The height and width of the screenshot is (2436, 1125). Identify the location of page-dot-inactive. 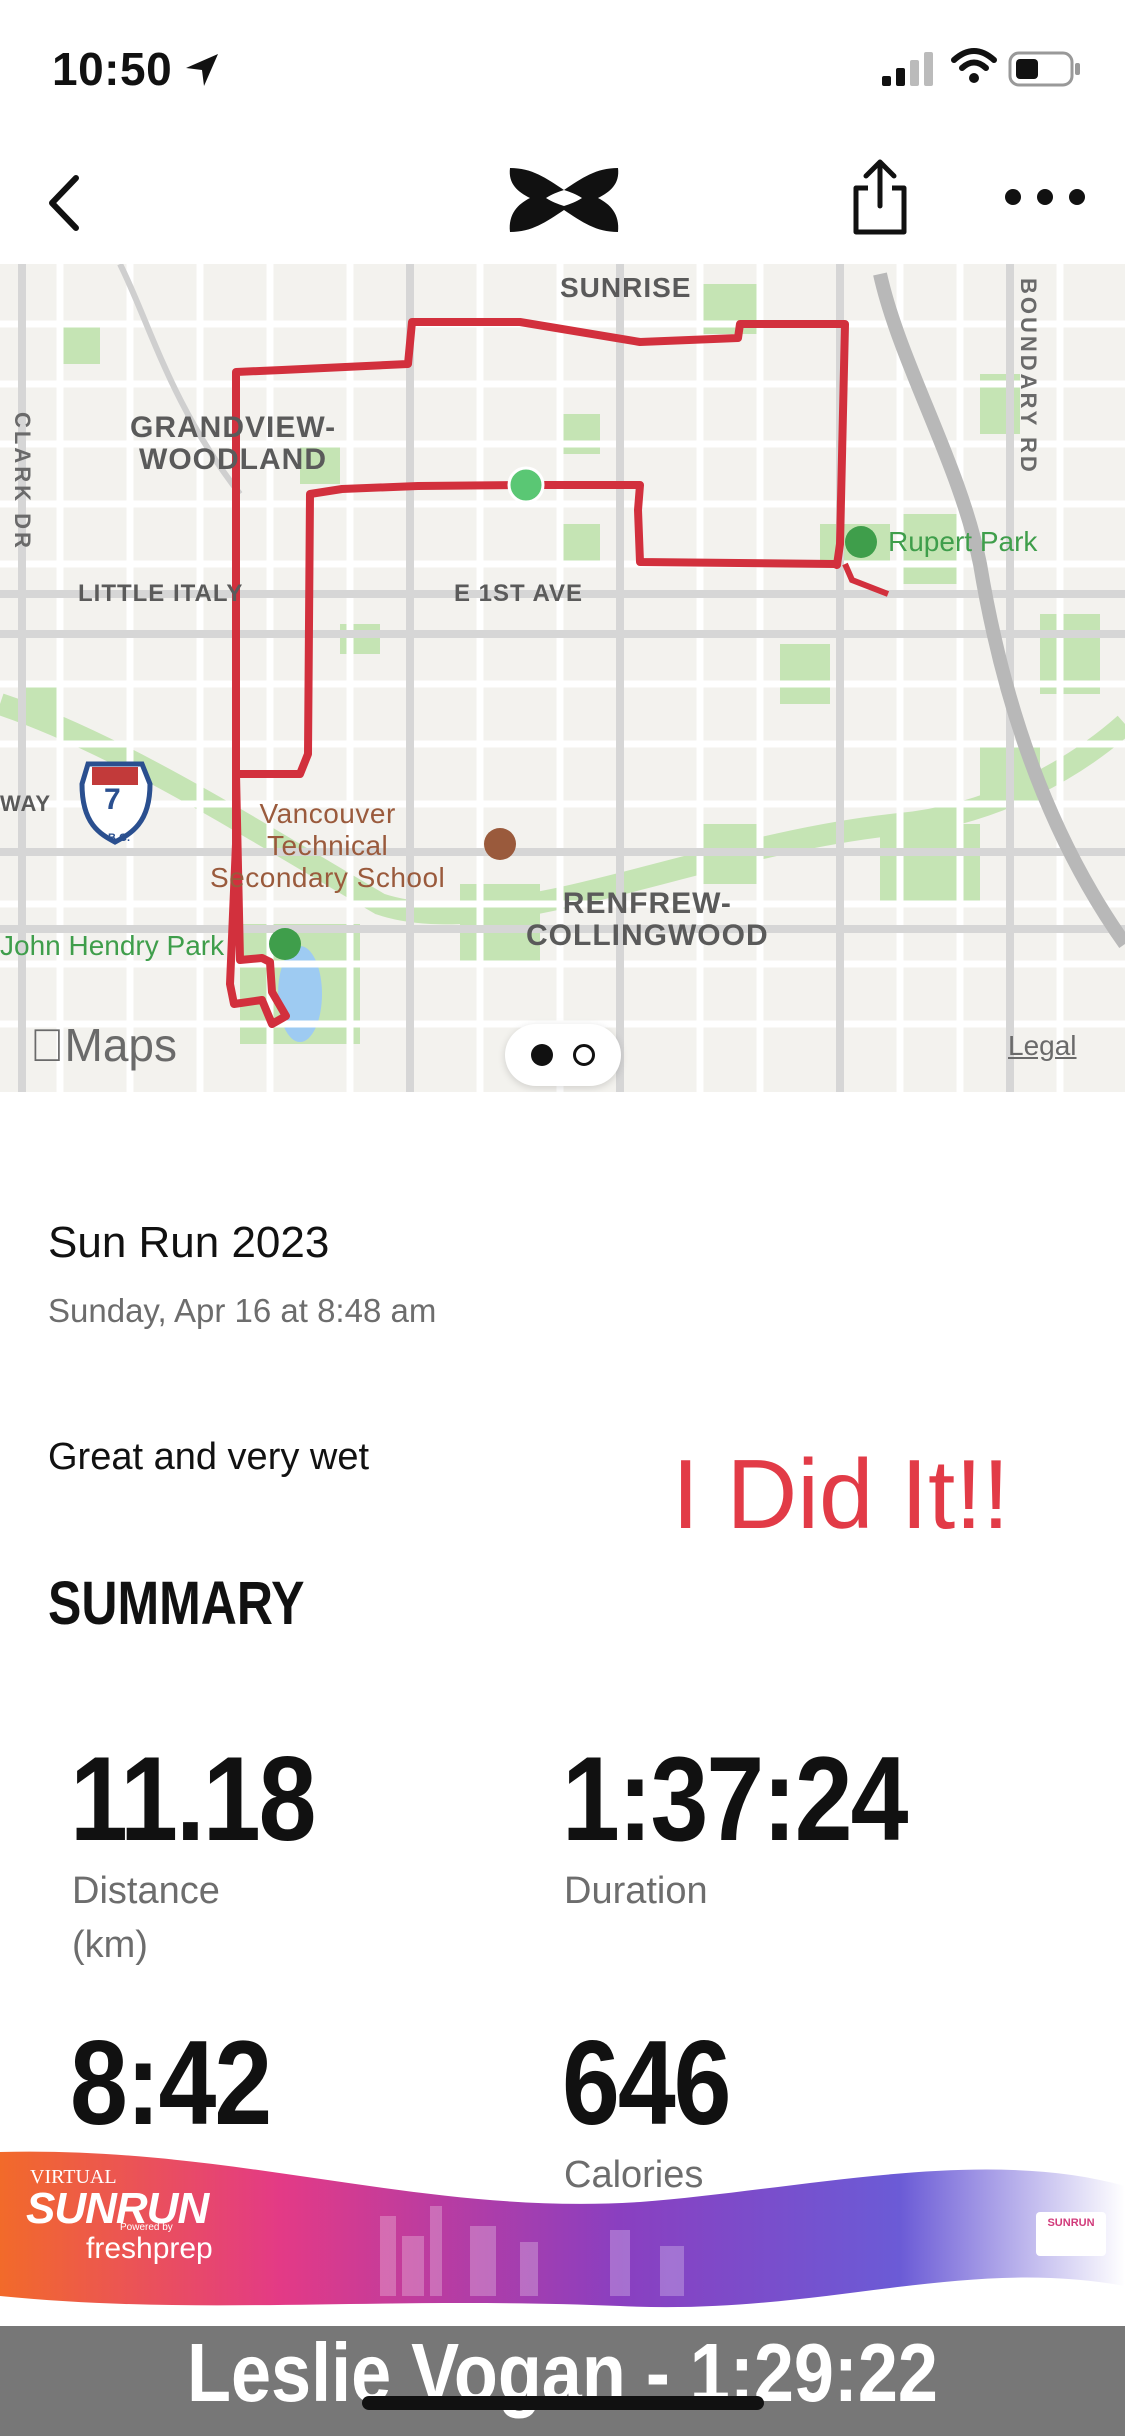
(584, 1055).